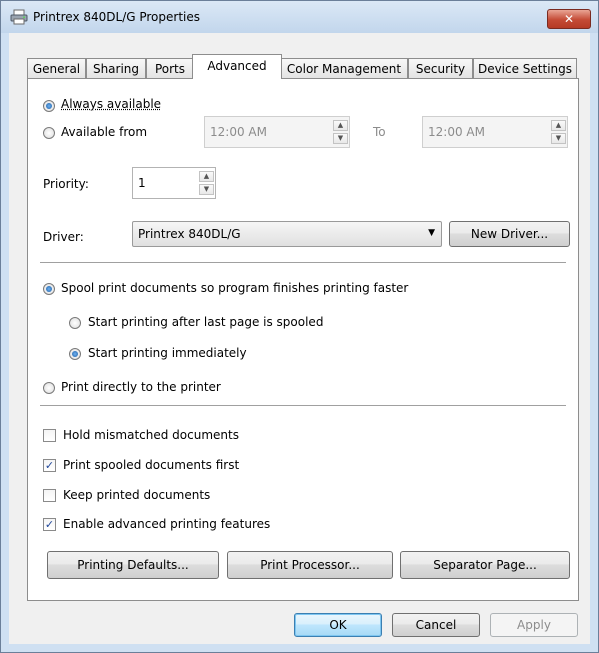 Image resolution: width=599 pixels, height=653 pixels. Describe the element at coordinates (299, 17) in the screenshot. I see `title-bar: Printrex 840DL/G Properties ✕` at that location.